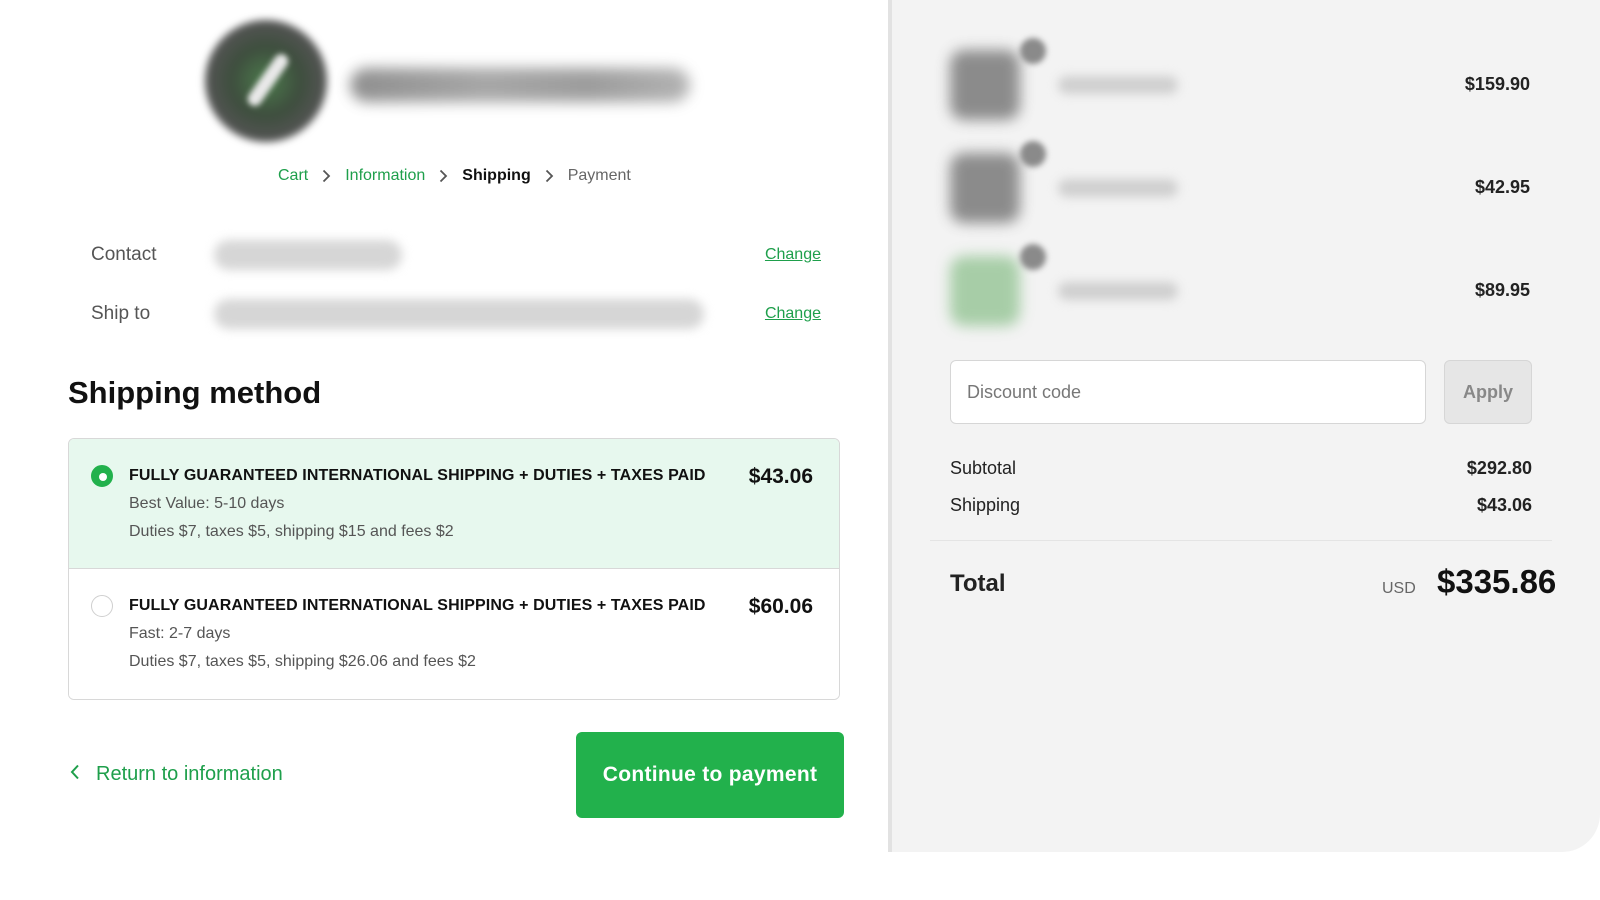  I want to click on store-name-blurred, so click(520, 85).